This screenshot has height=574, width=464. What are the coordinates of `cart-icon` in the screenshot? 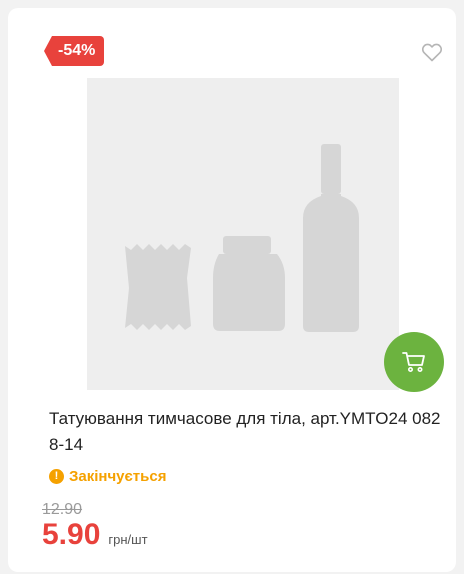 It's located at (413, 362).